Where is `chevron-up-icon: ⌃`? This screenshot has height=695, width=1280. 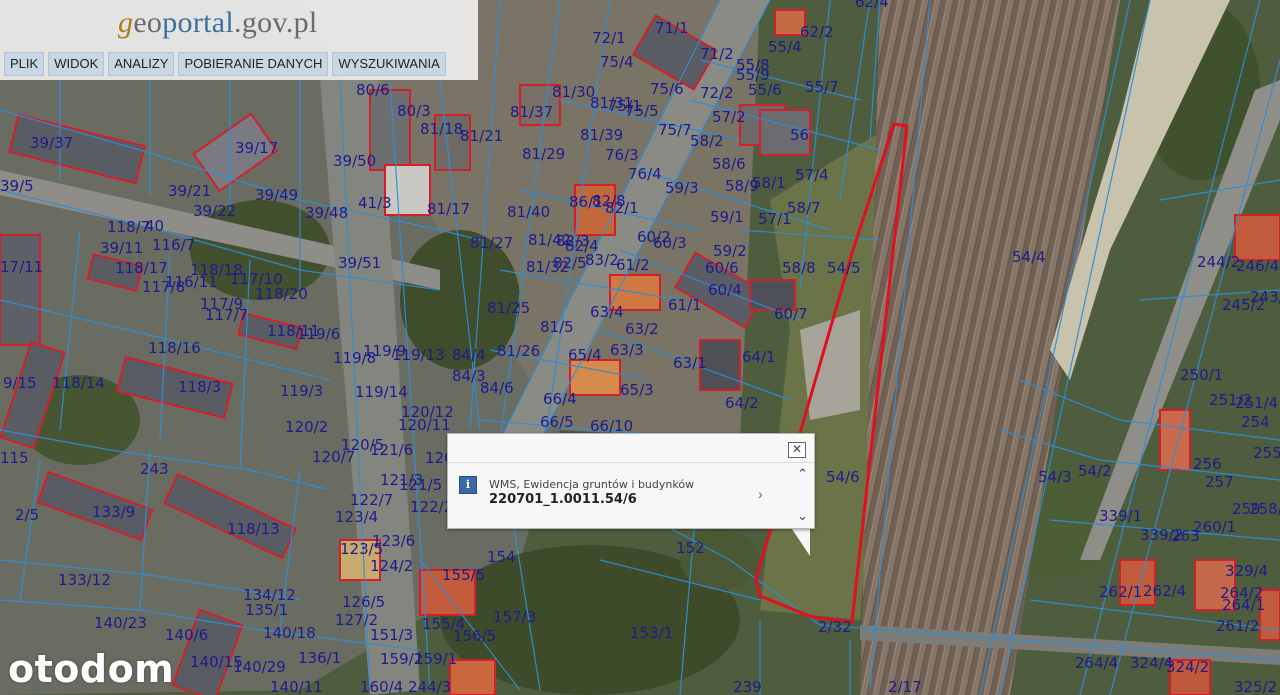
chevron-up-icon: ⌃ is located at coordinates (802, 474).